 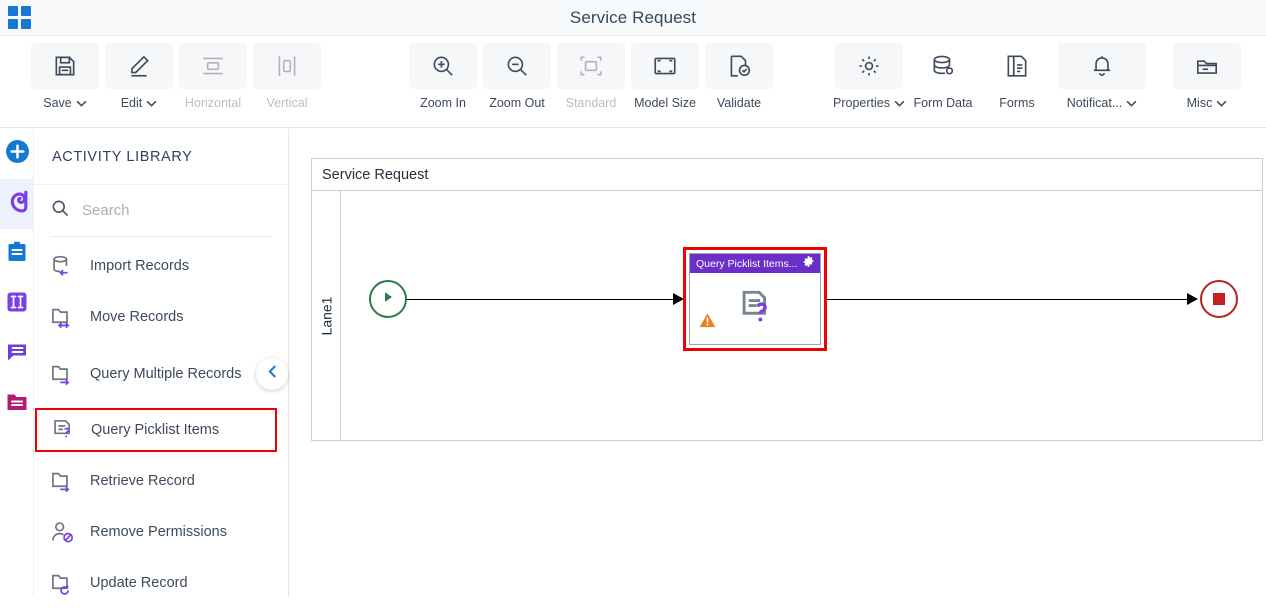 What do you see at coordinates (665, 103) in the screenshot?
I see `model-size-label: Model Size` at bounding box center [665, 103].